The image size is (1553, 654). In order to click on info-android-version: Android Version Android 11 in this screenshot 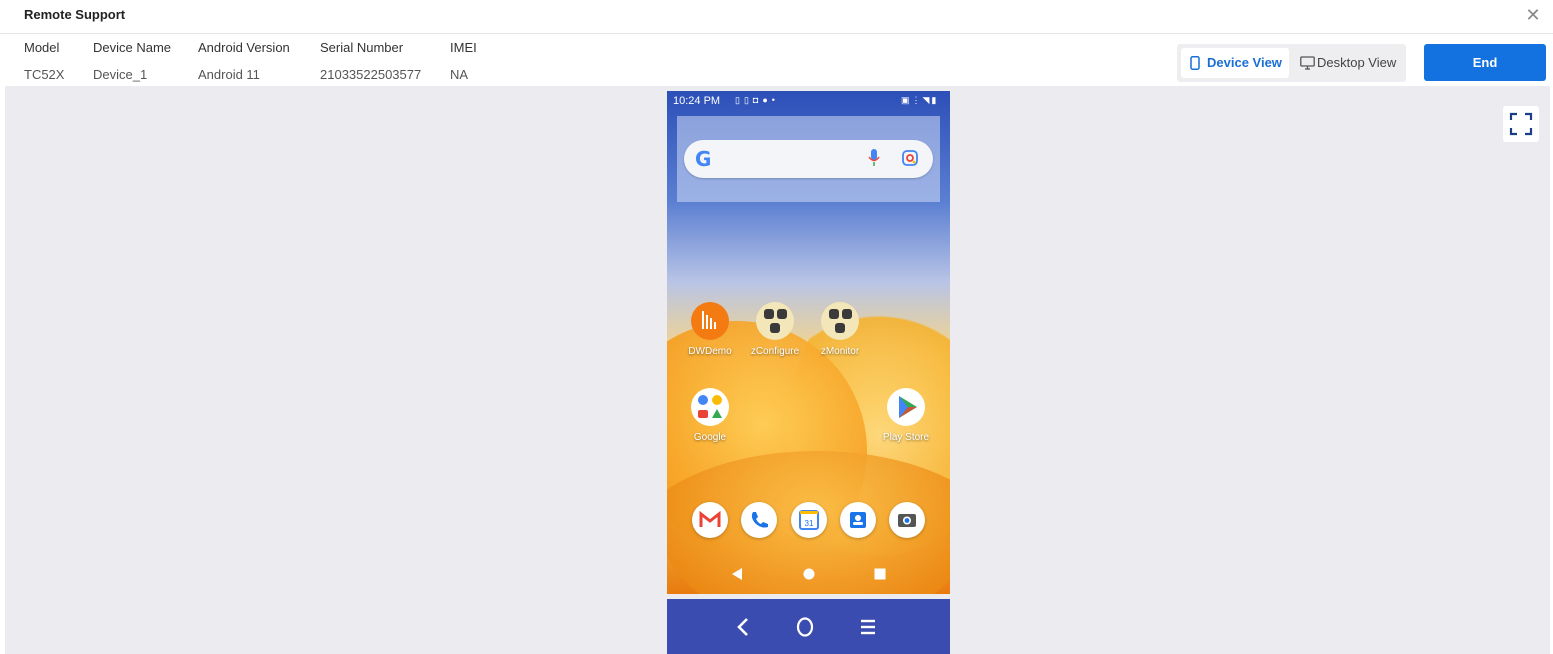, I will do `click(244, 61)`.